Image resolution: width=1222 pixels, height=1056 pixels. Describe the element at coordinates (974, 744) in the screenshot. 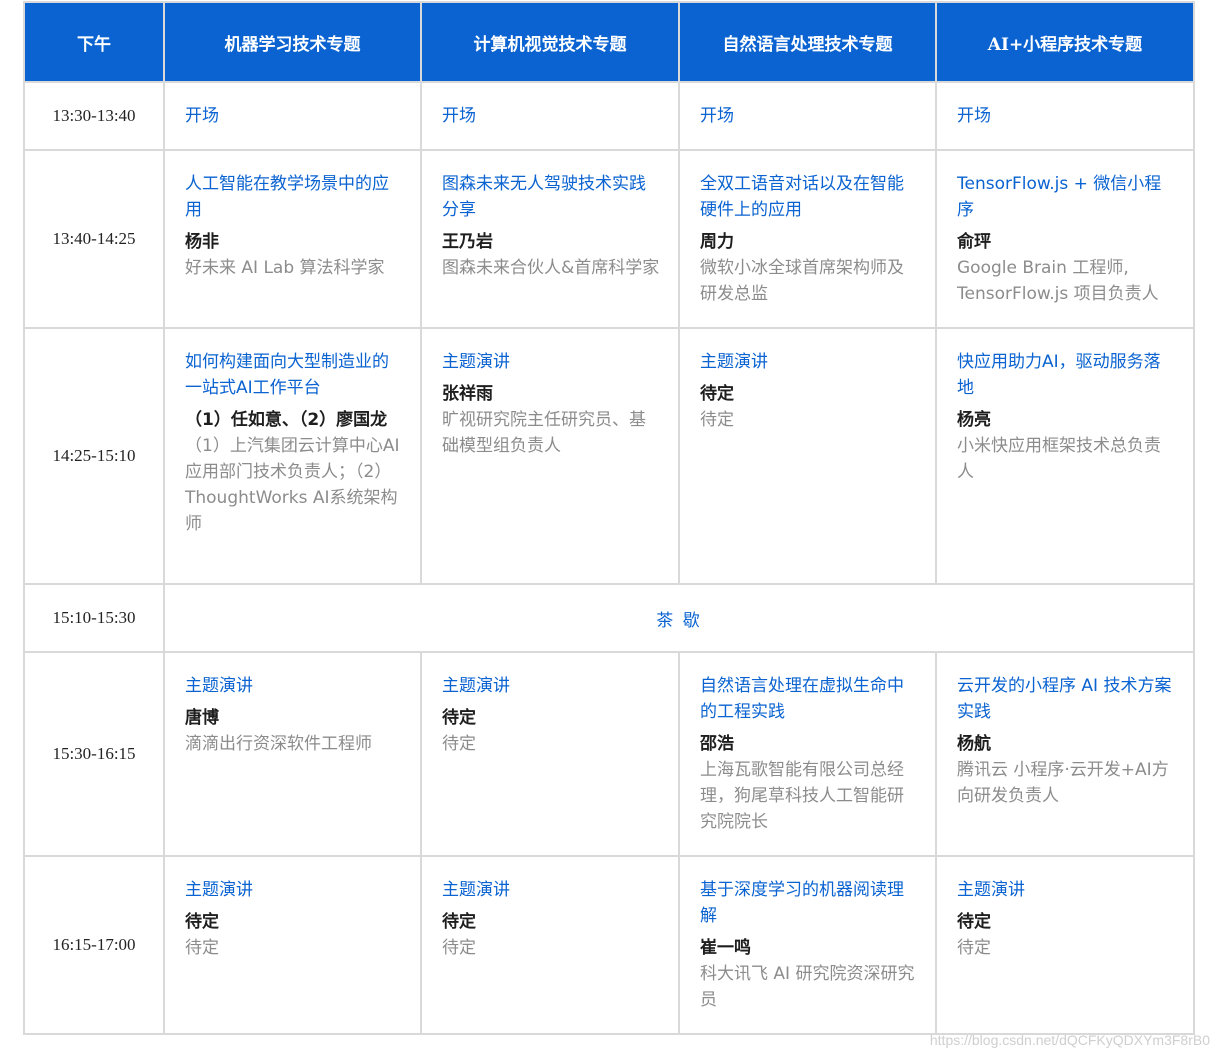

I see `speaker-name: 杨航` at that location.